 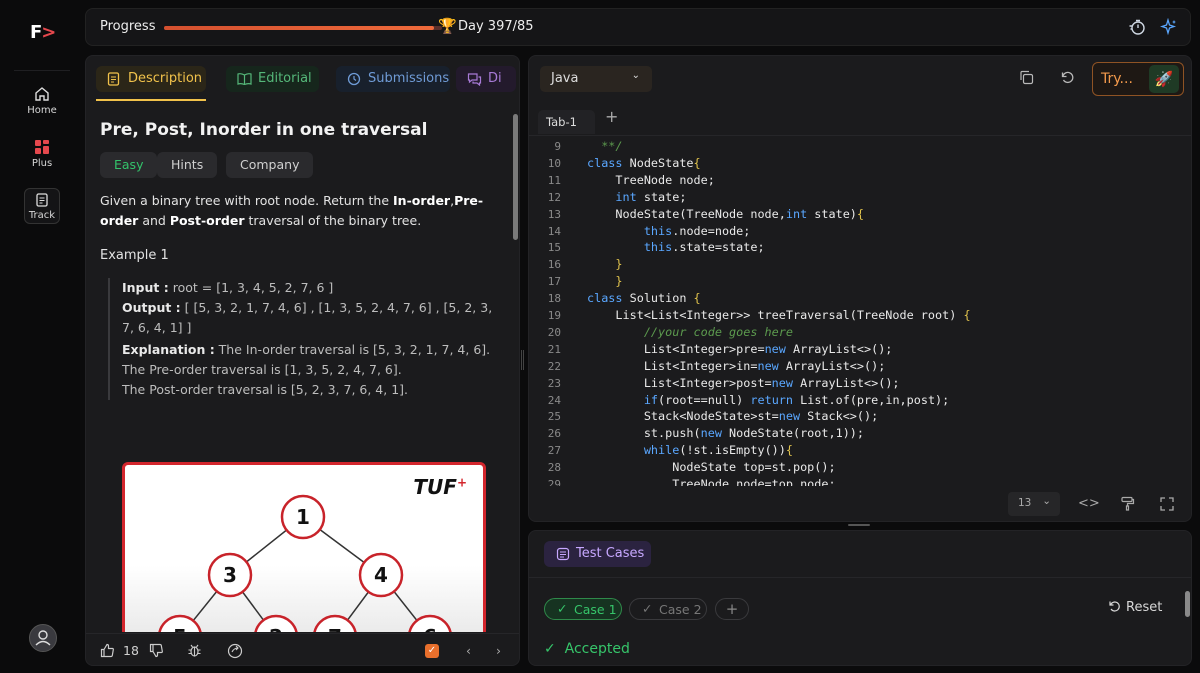 What do you see at coordinates (42, 101) in the screenshot?
I see `sidebar-item-home: Home` at bounding box center [42, 101].